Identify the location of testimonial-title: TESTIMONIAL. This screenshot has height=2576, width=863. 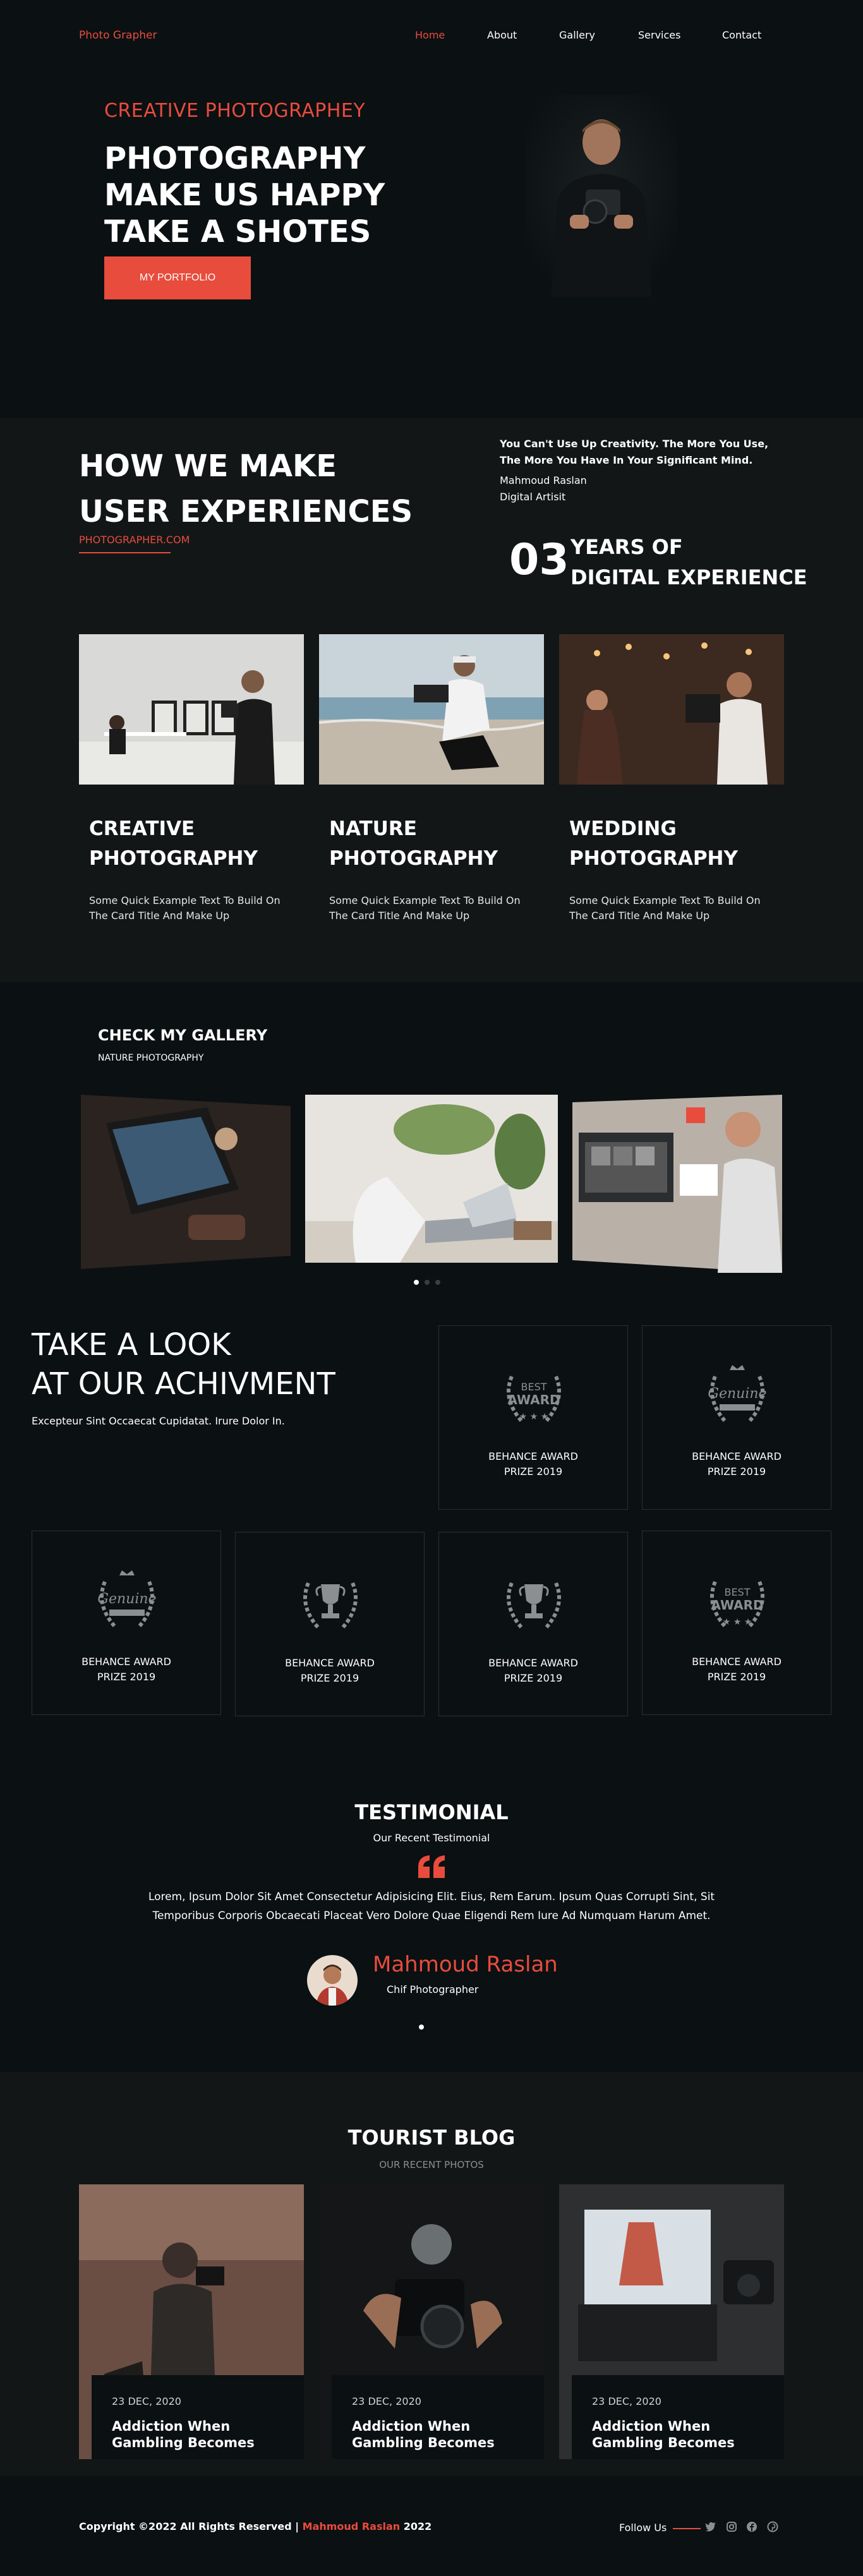
(431, 1812).